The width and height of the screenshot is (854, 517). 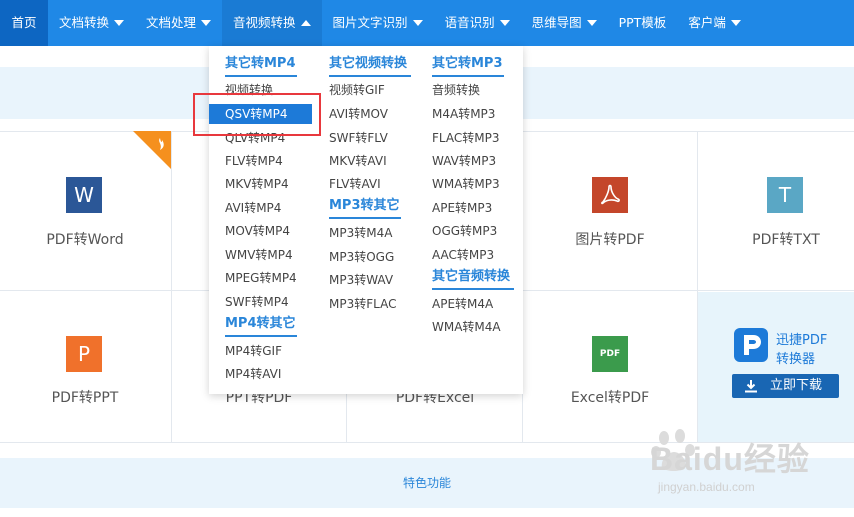 I want to click on col1-title2: MP4转其它, so click(x=261, y=326).